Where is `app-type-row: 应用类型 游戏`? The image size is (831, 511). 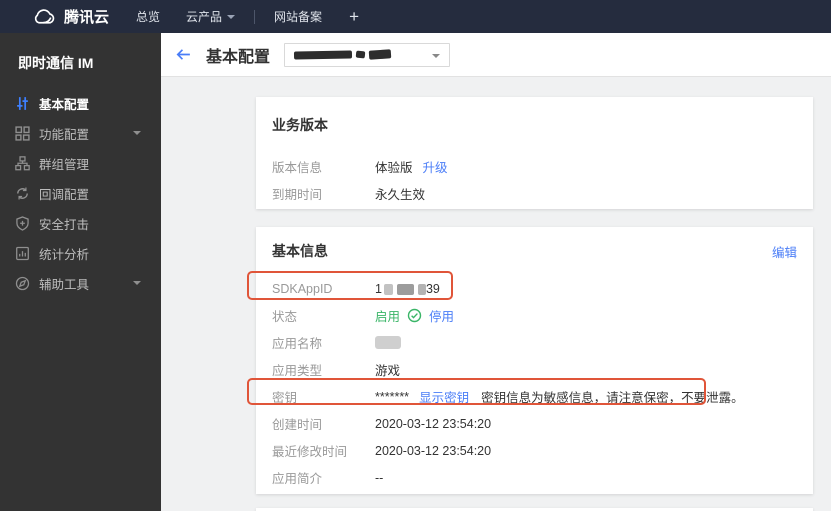 app-type-row: 应用类型 游戏 is located at coordinates (534, 369).